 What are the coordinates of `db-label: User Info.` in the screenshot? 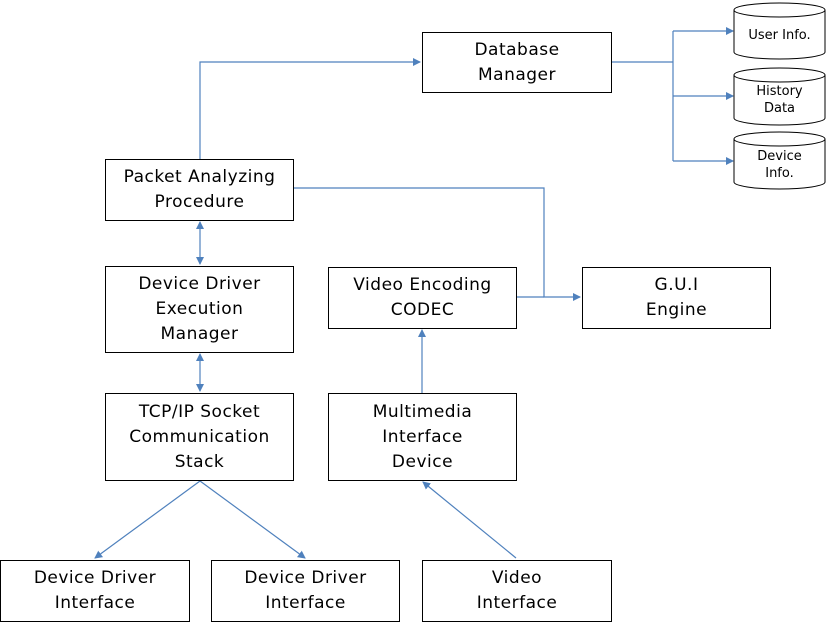 It's located at (779, 35).